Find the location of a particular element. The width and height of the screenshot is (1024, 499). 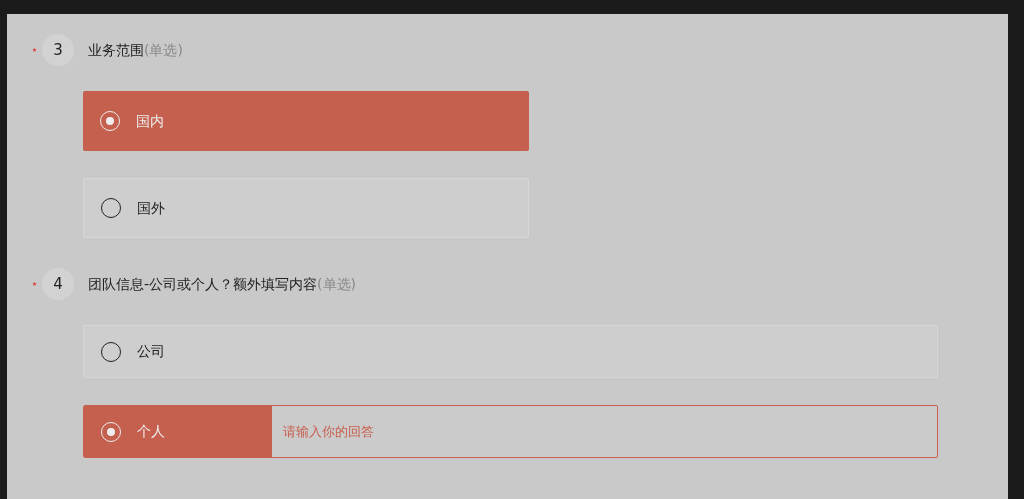

option-label: 国外 is located at coordinates (151, 208).